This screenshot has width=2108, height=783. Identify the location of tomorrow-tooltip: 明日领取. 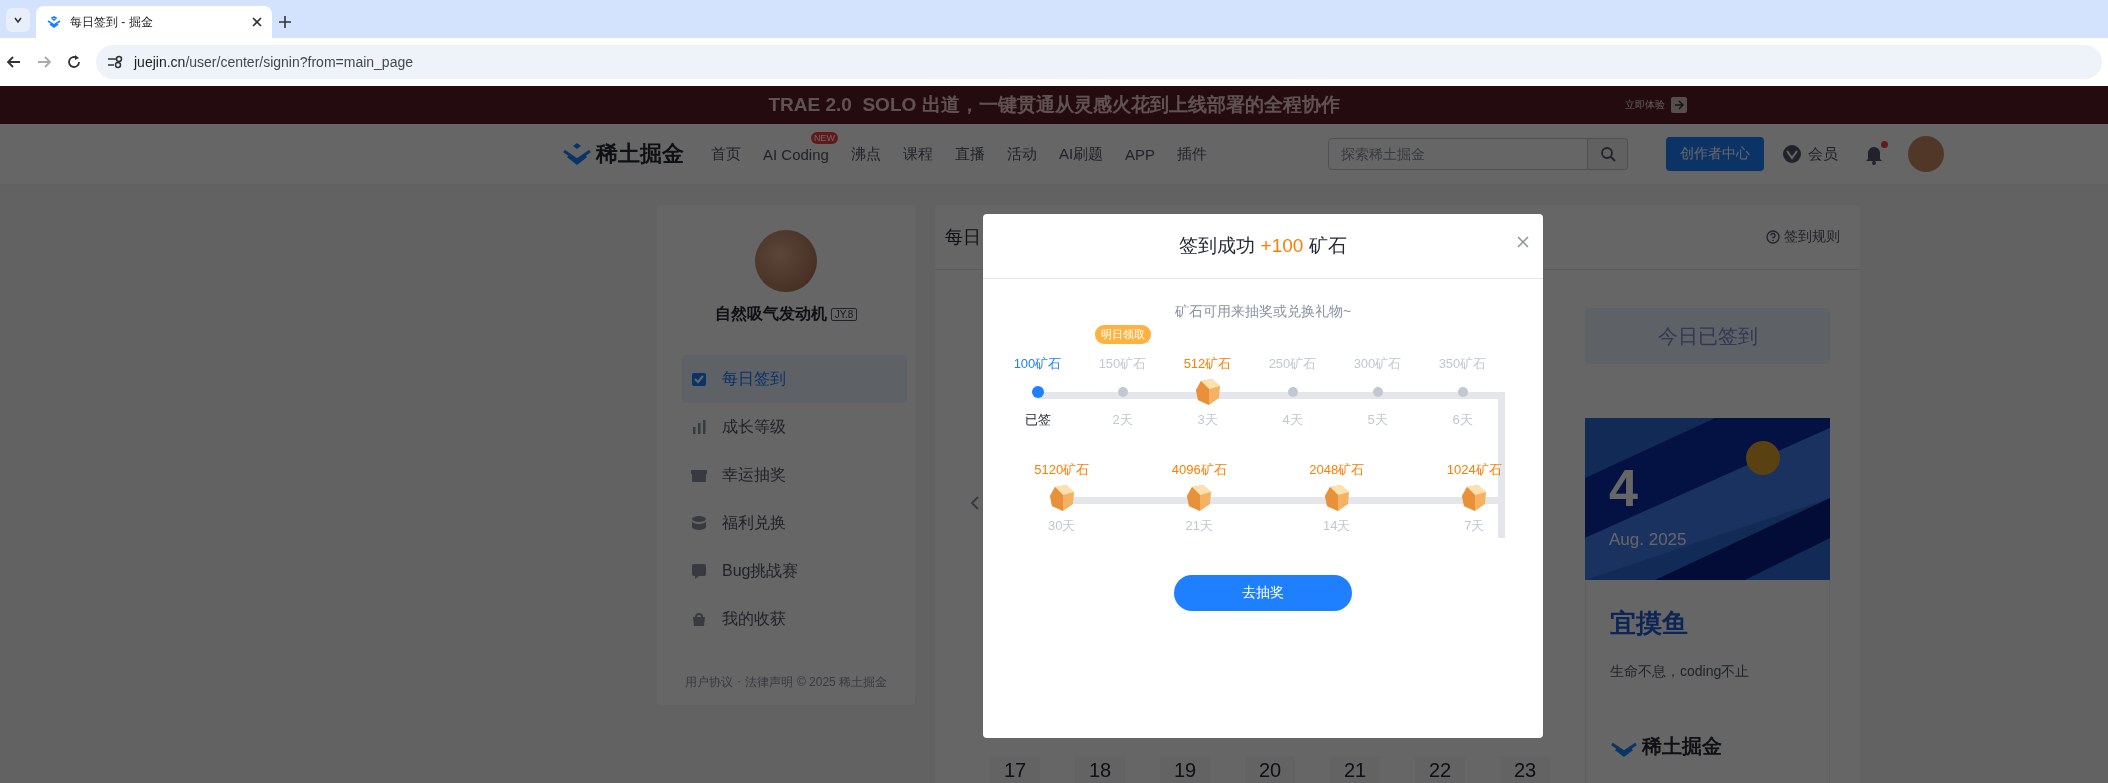
(1122, 334).